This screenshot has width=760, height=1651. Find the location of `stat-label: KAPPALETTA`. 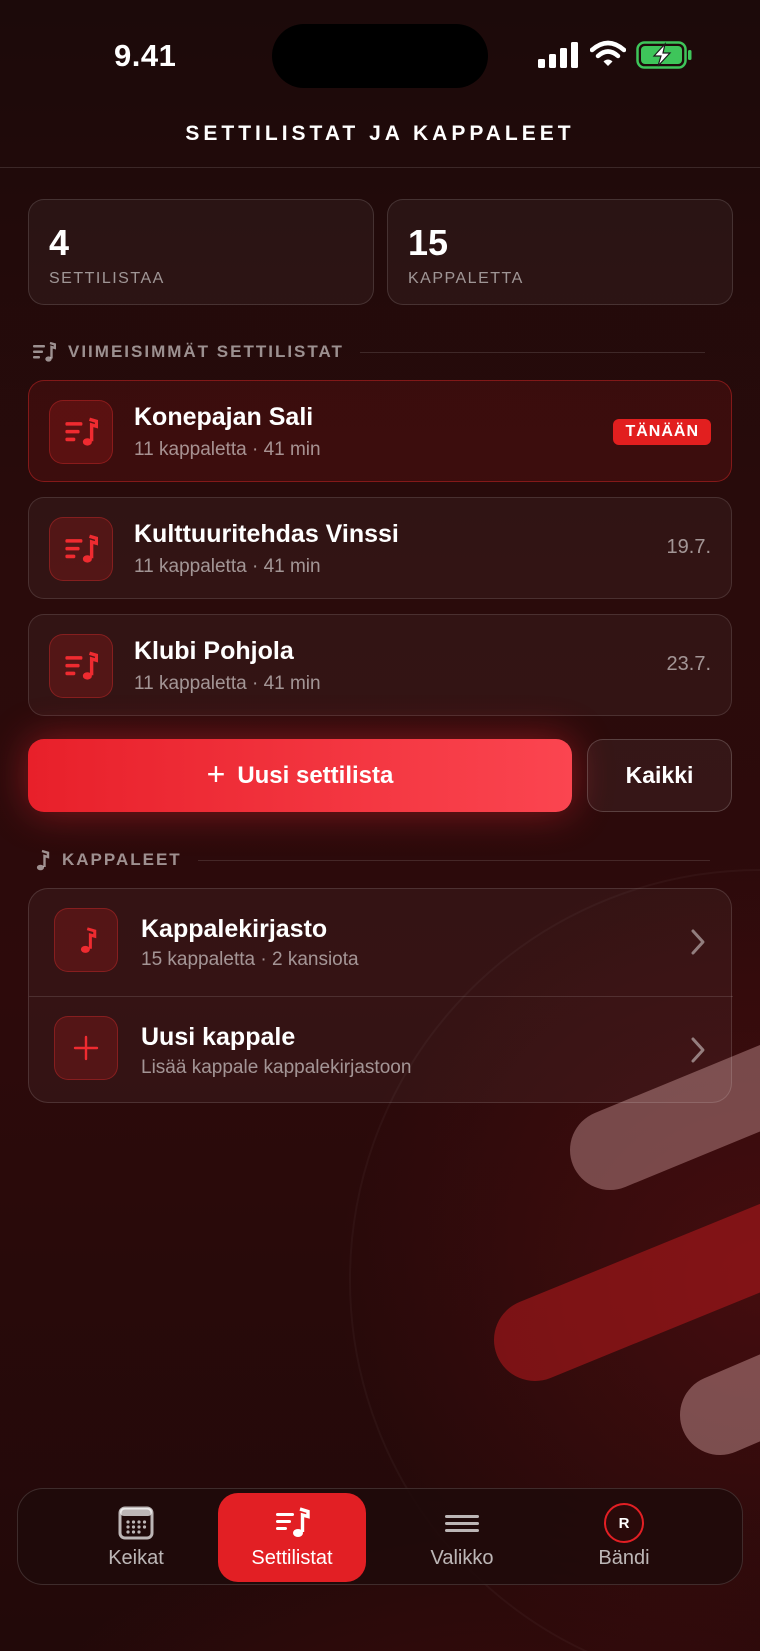

stat-label: KAPPALETTA is located at coordinates (466, 278).